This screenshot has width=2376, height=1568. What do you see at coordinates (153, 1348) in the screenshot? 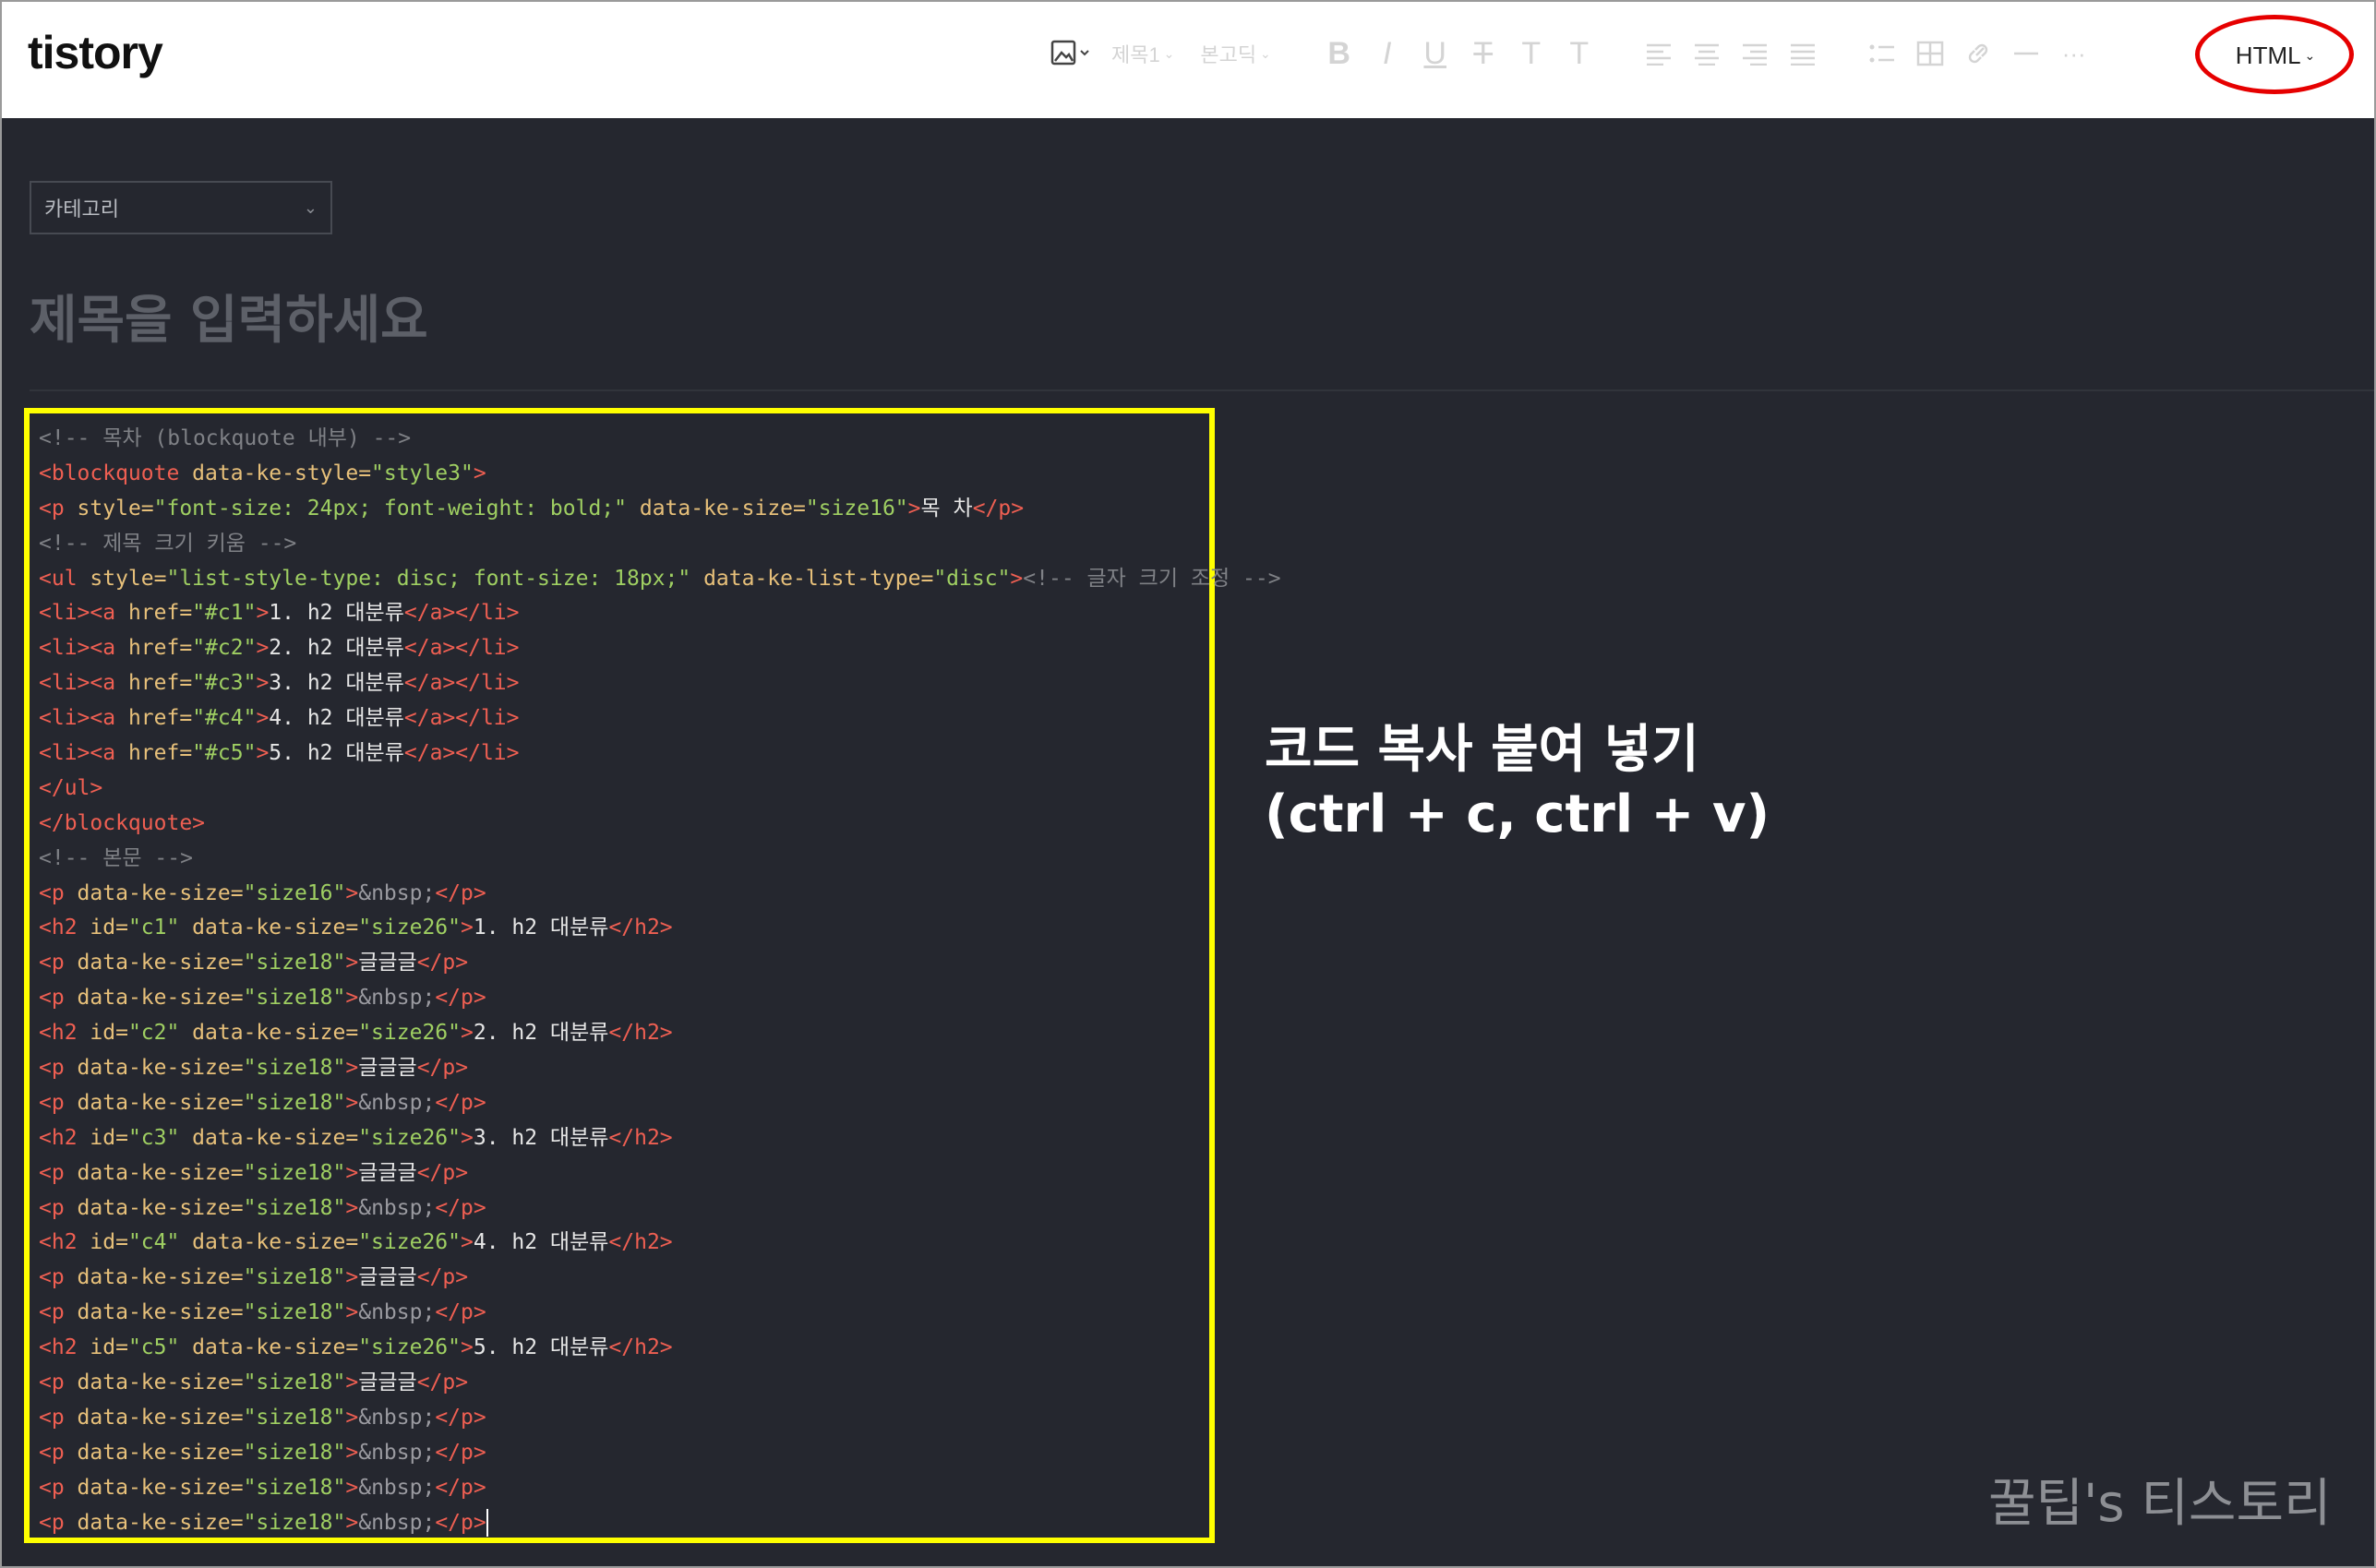
I see `code-token: "c5"` at bounding box center [153, 1348].